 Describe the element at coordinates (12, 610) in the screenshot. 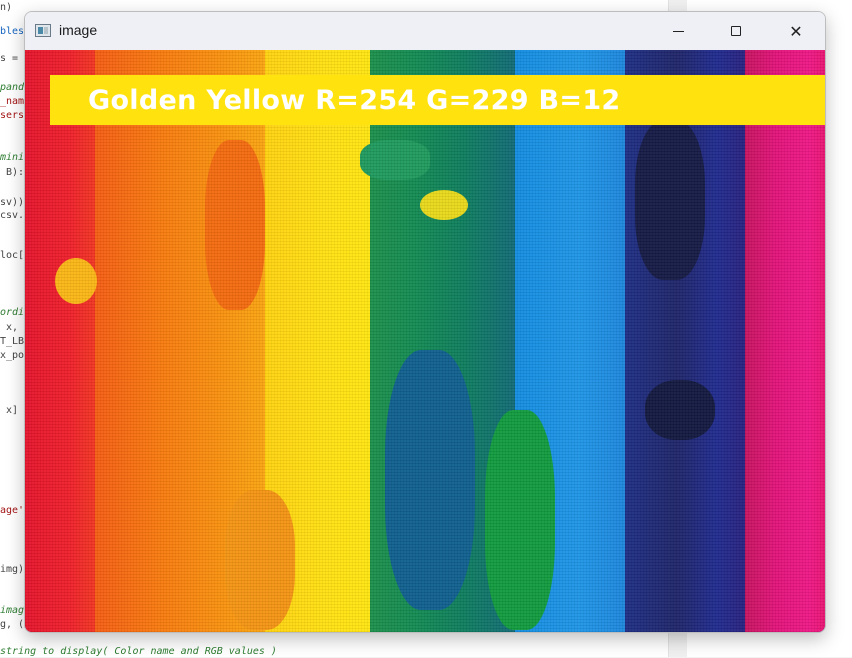

I see `code-line: imag` at that location.